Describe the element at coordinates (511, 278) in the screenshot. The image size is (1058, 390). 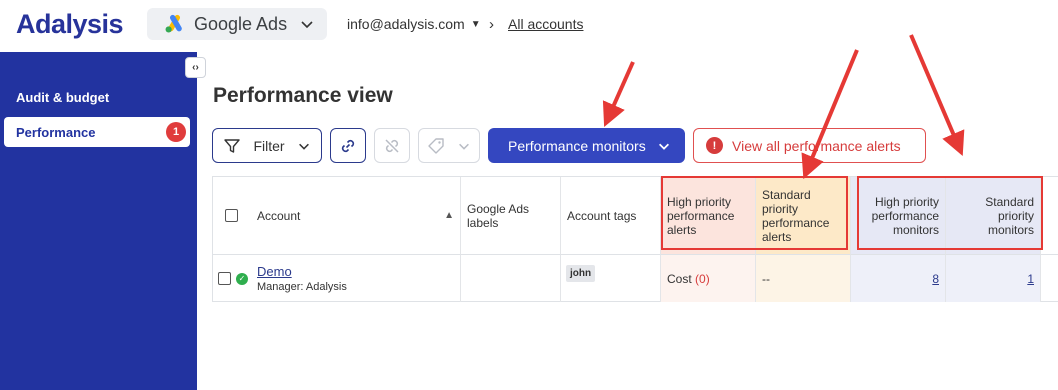
I see `labels-cell` at that location.